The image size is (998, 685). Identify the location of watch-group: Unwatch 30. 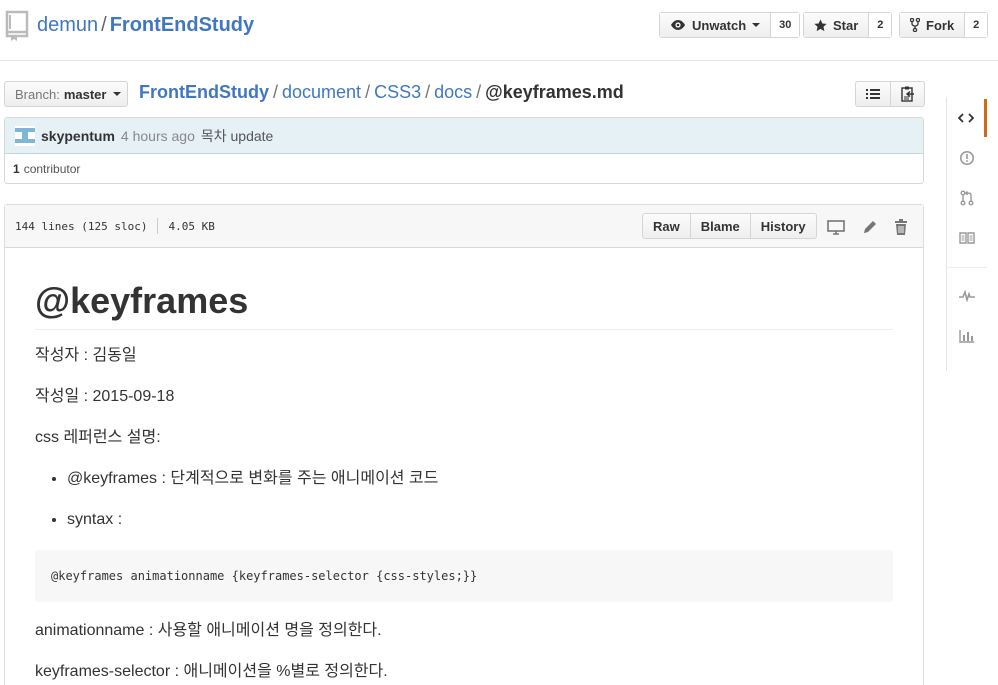
(730, 25).